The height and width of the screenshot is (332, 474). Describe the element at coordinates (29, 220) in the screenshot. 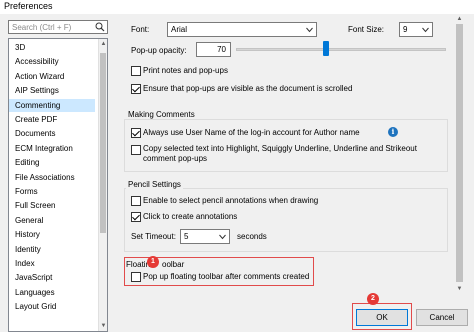

I see `category-item-general: General` at that location.